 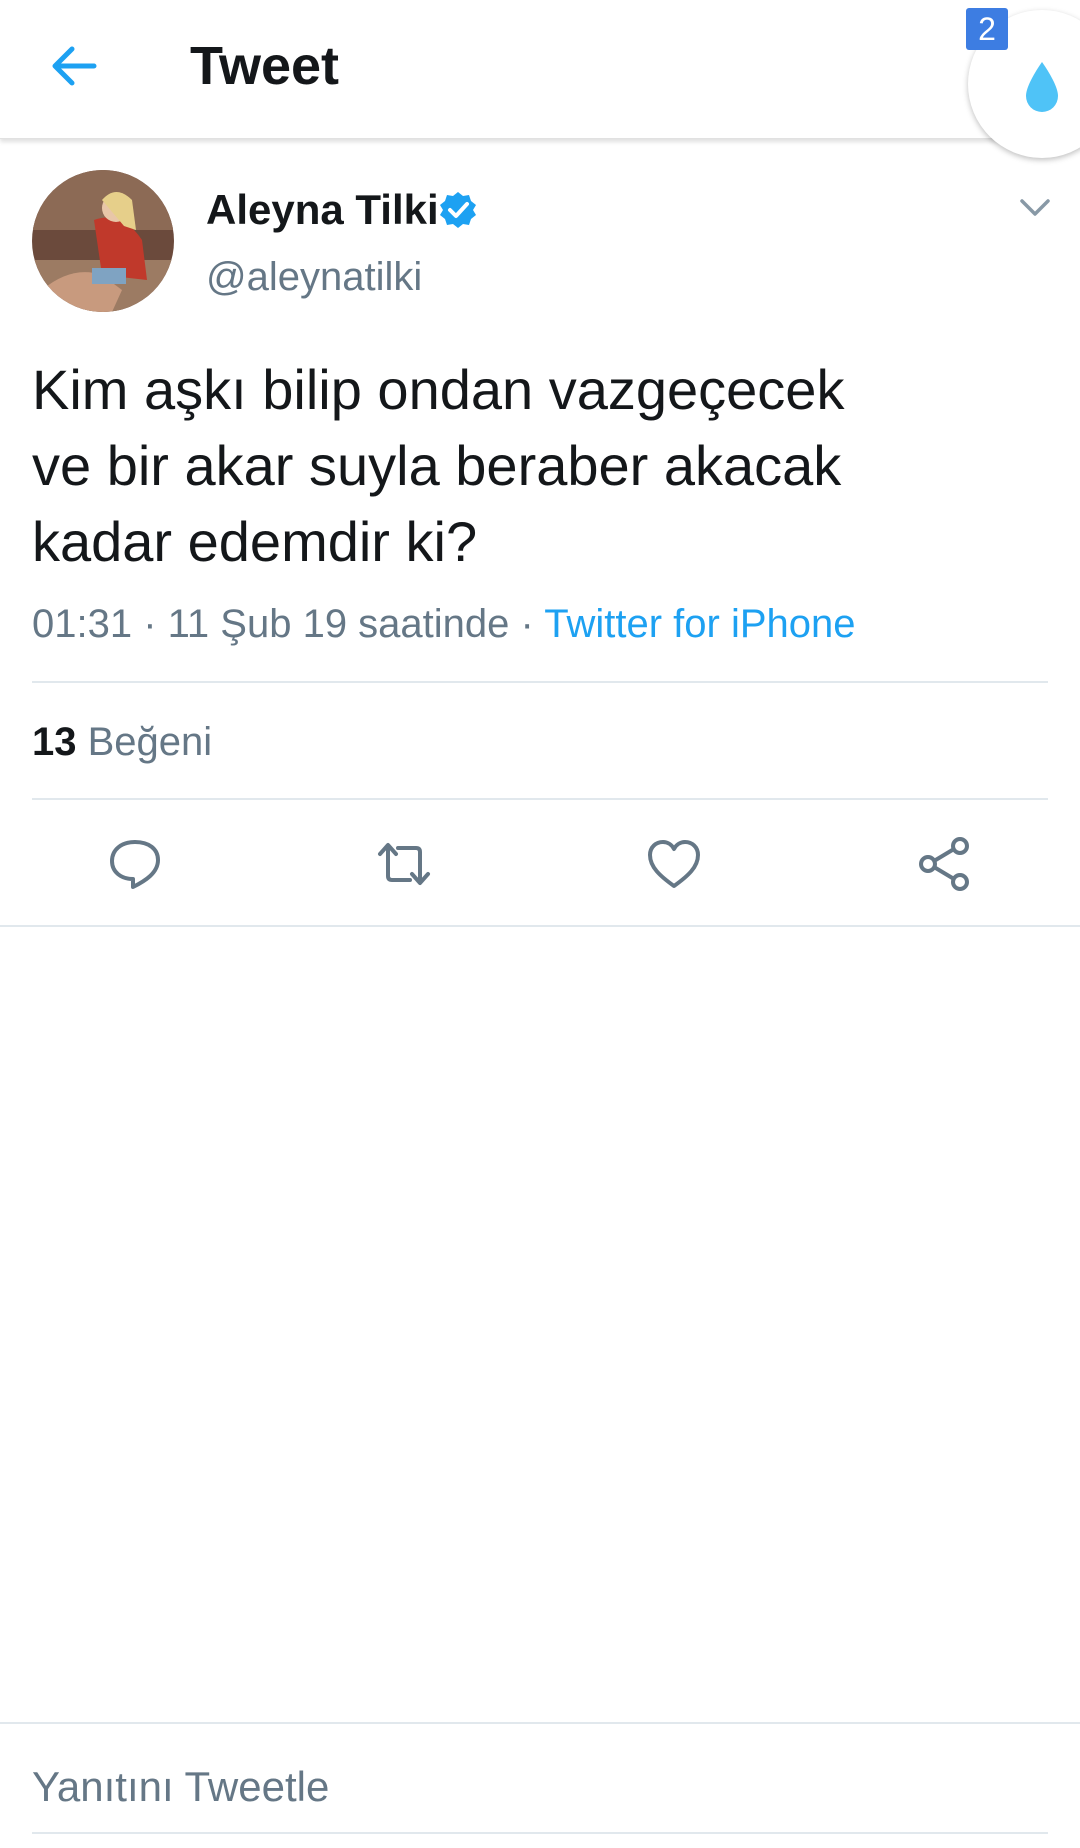 What do you see at coordinates (82, 624) in the screenshot?
I see `tweet-time: 01:31` at bounding box center [82, 624].